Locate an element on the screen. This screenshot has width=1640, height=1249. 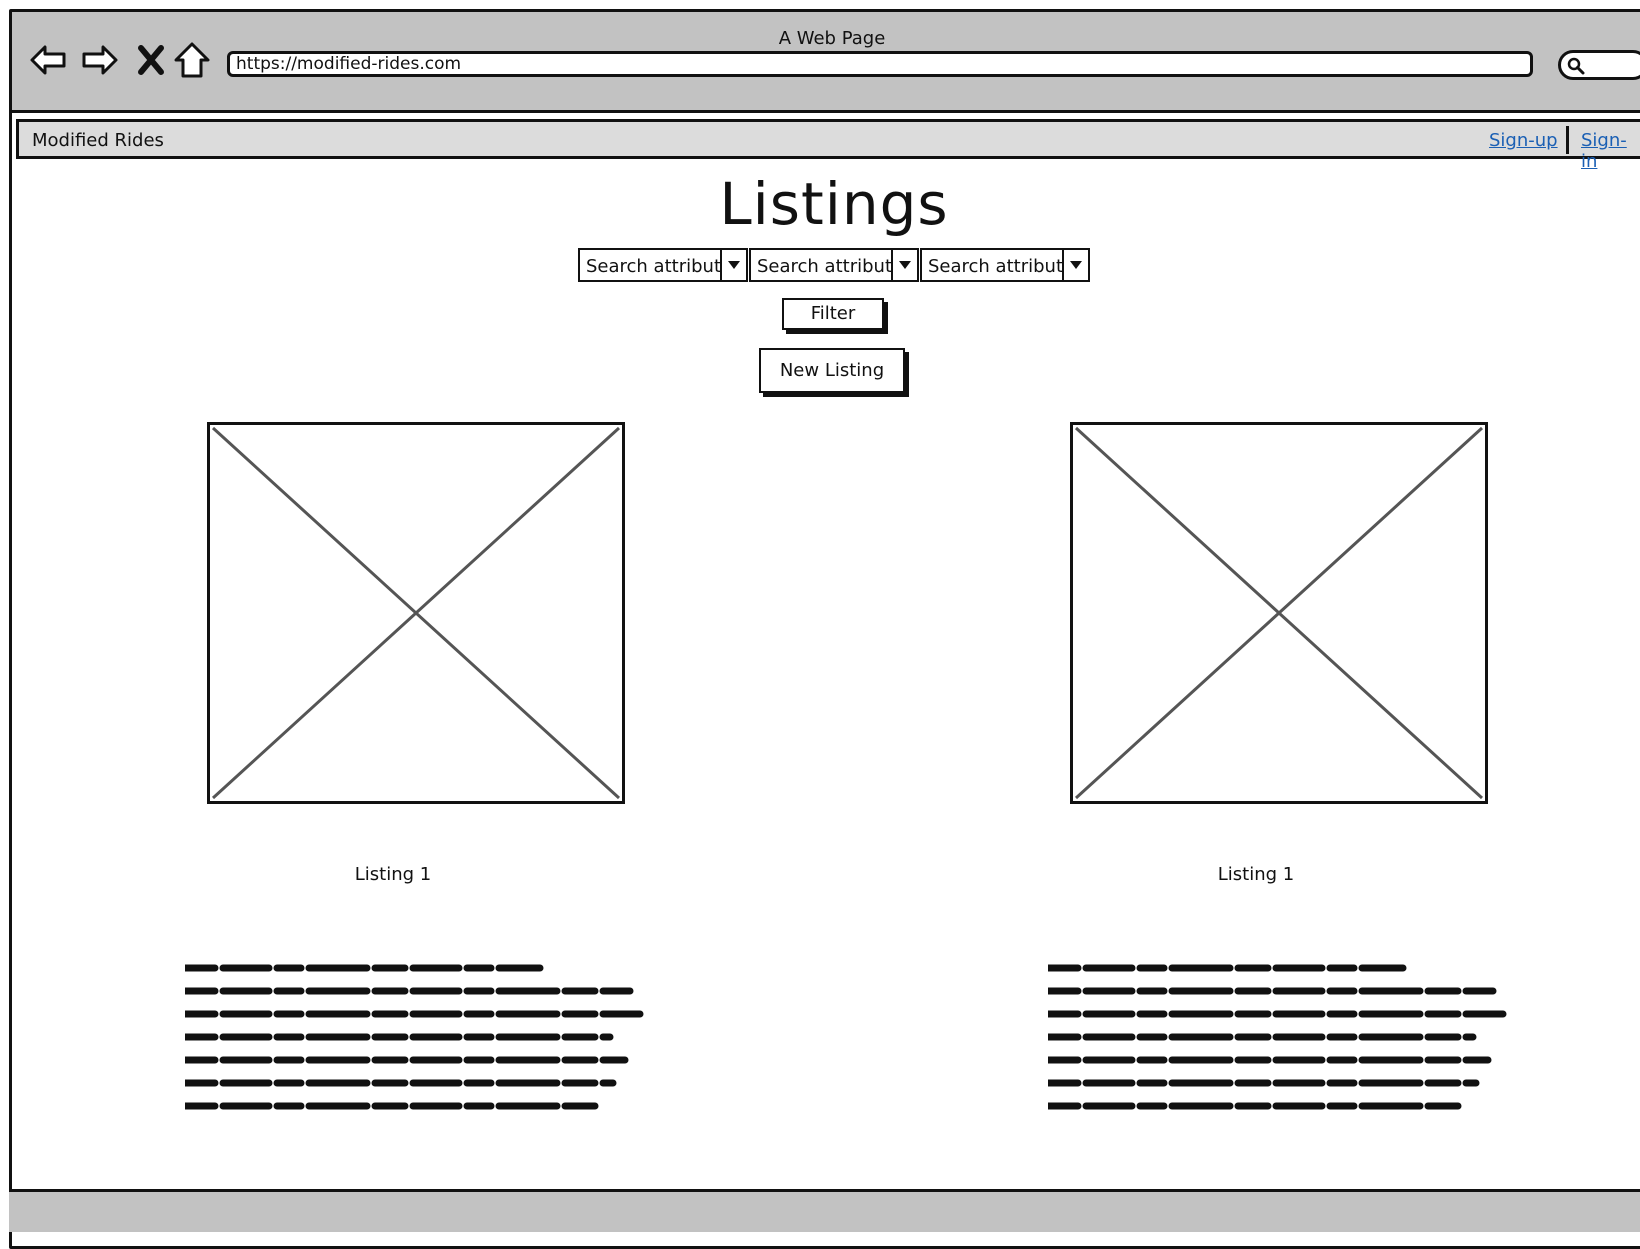
signin-link: Sign-in is located at coordinates (1610, 151).